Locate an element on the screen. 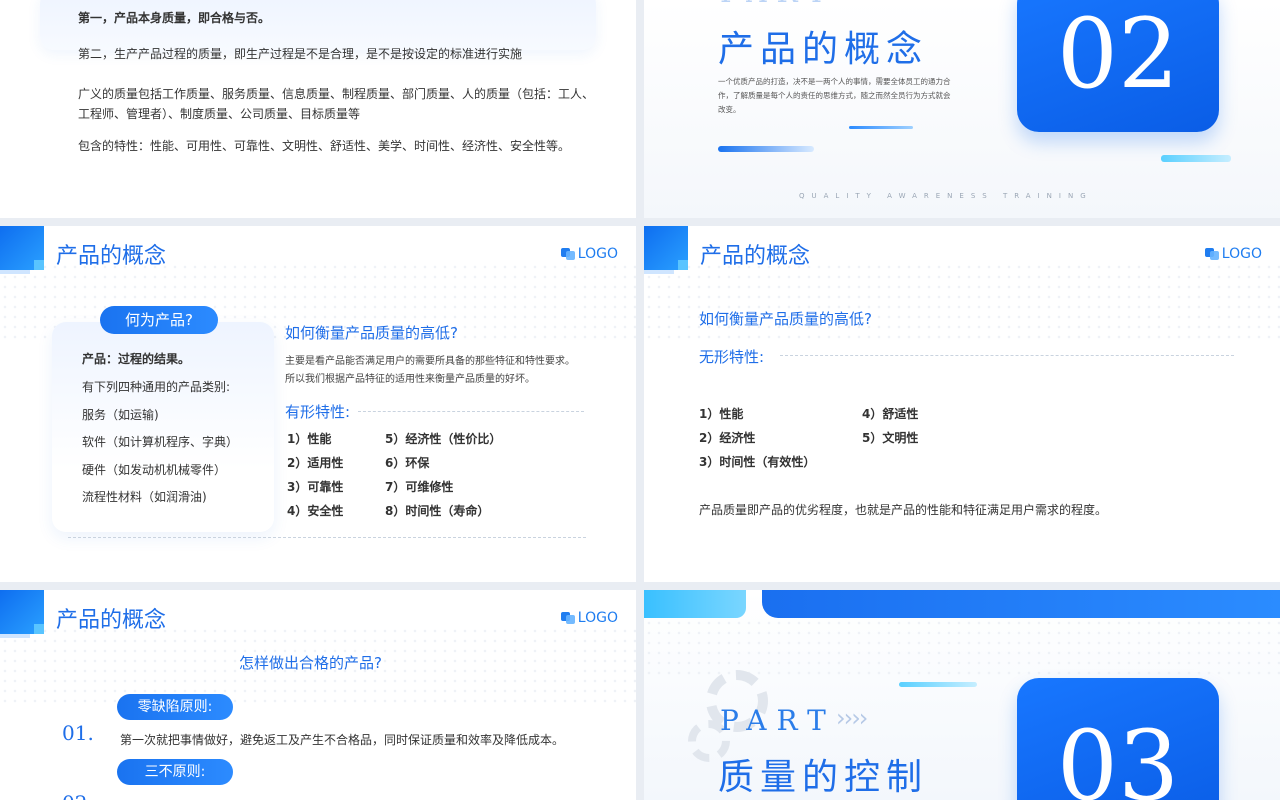 This screenshot has width=1280, height=800. section-title: 质量的控制 is located at coordinates (823, 777).